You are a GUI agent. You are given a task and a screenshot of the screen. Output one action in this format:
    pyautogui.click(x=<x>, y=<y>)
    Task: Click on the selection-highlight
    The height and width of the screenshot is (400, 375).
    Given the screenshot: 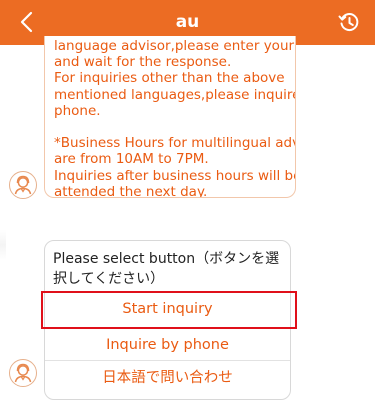 What is the action you would take?
    pyautogui.click(x=169, y=310)
    